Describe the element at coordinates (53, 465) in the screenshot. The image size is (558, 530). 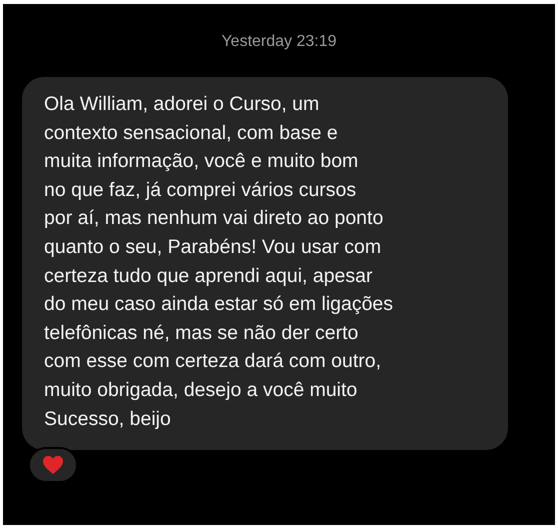
I see `heart-icon` at that location.